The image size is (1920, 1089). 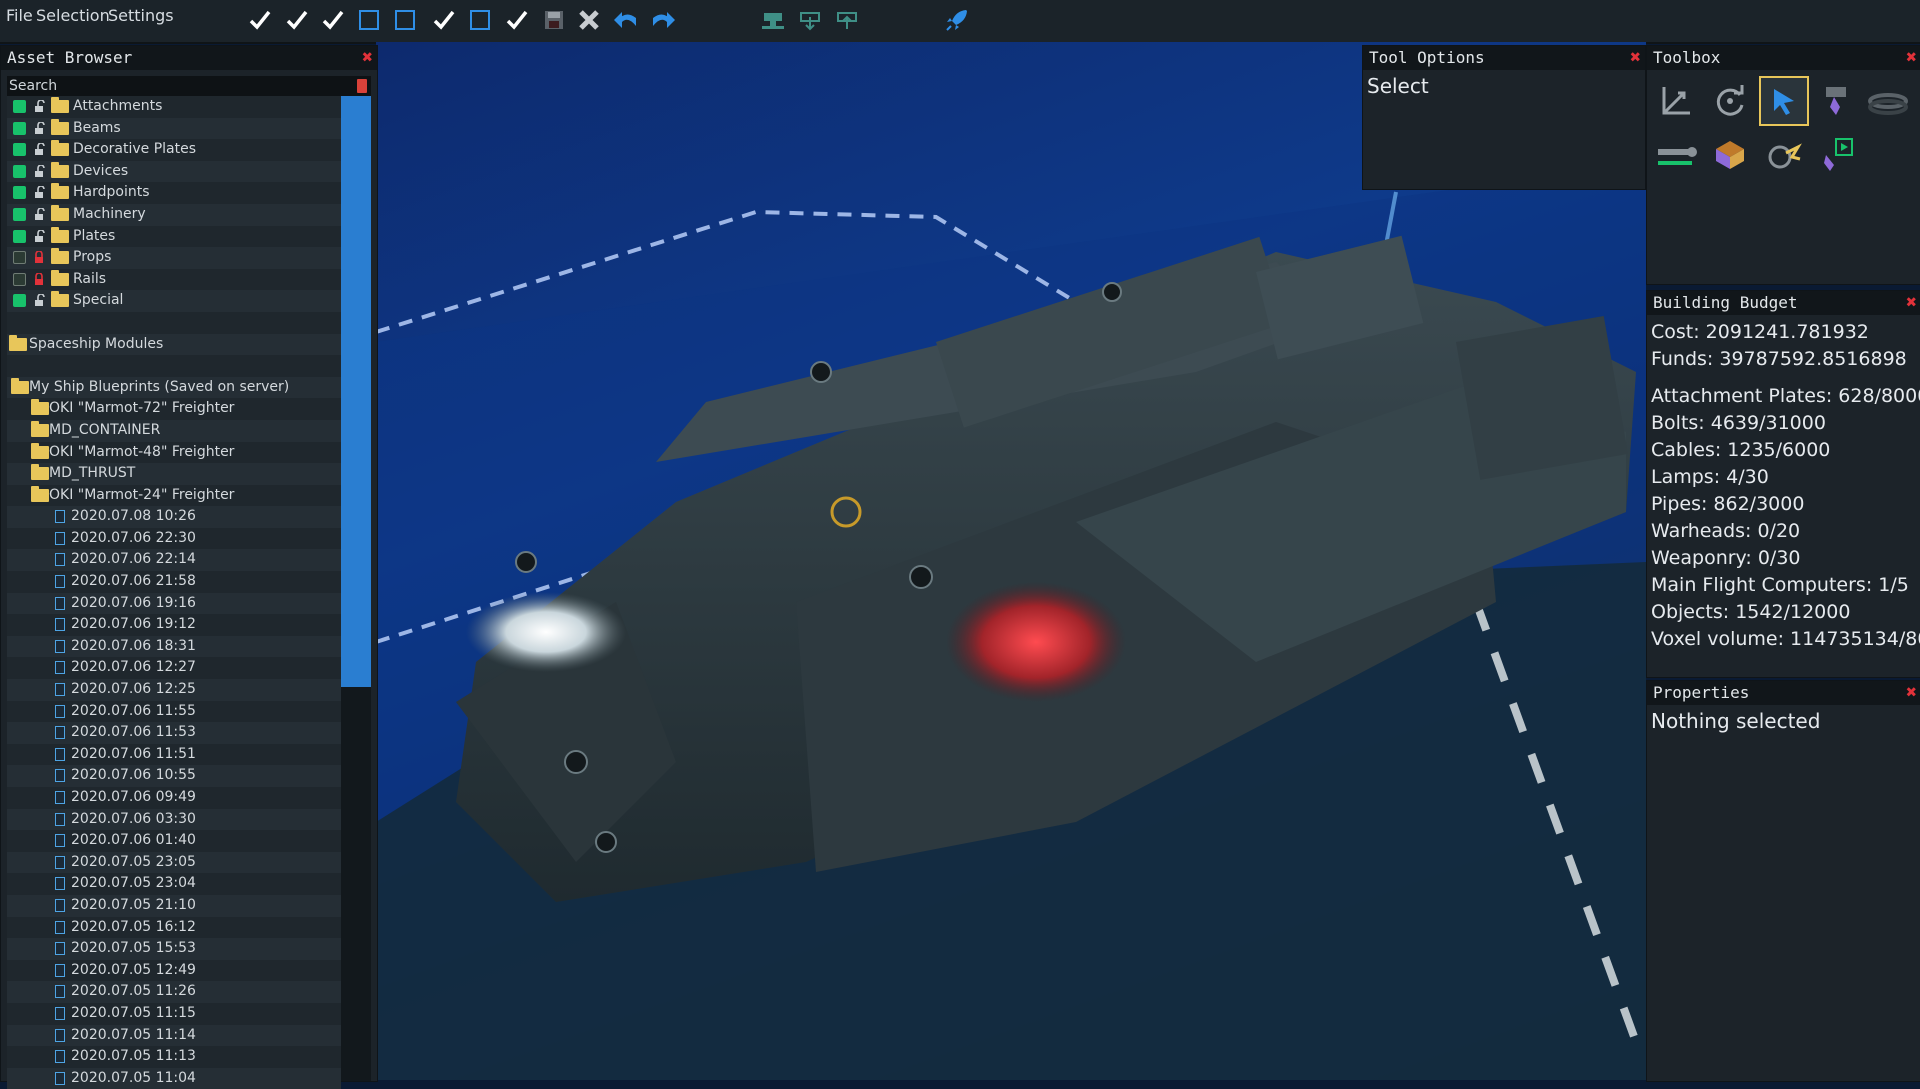 I want to click on tree-save-entry: 2020.07.06 19:16, so click(x=174, y=603).